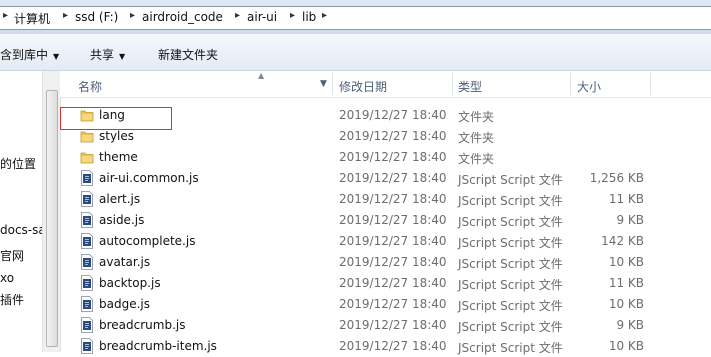  What do you see at coordinates (149, 178) in the screenshot?
I see `file-name: air-ui.common.js` at bounding box center [149, 178].